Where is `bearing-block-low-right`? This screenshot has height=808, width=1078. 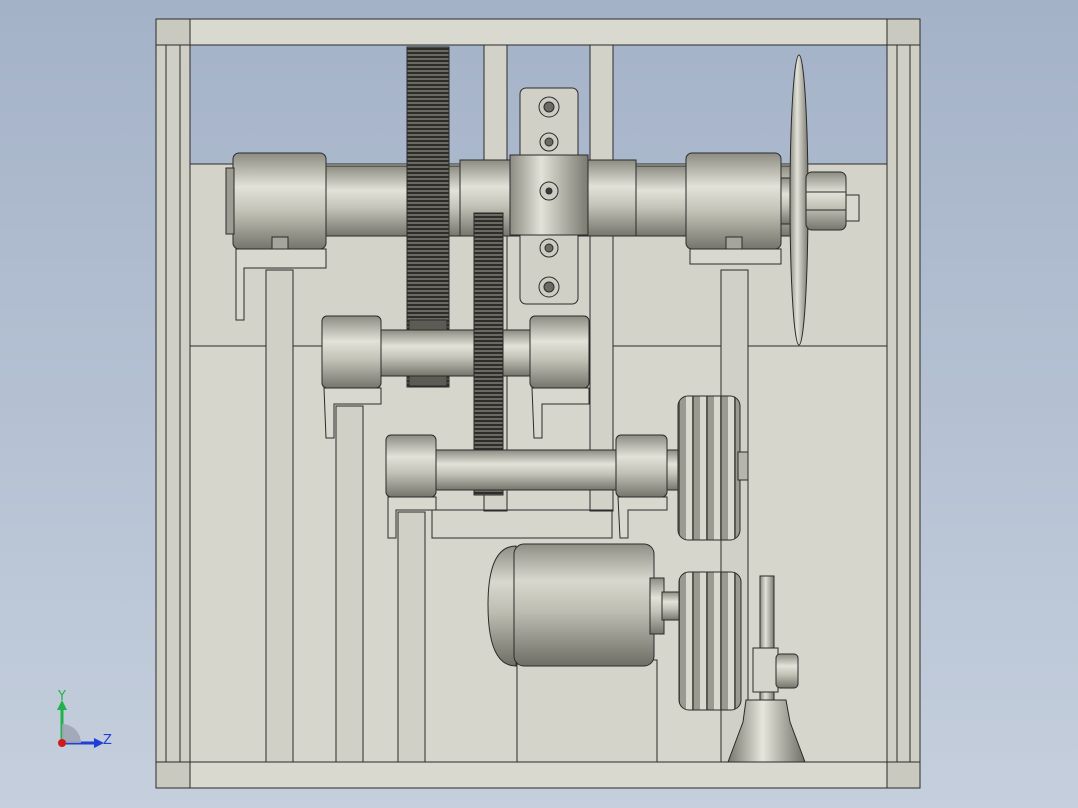 bearing-block-low-right is located at coordinates (641, 466).